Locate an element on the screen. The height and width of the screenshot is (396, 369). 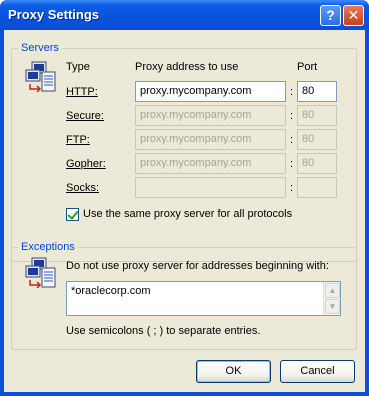
gopher-label: Gopher: is located at coordinates (86, 164).